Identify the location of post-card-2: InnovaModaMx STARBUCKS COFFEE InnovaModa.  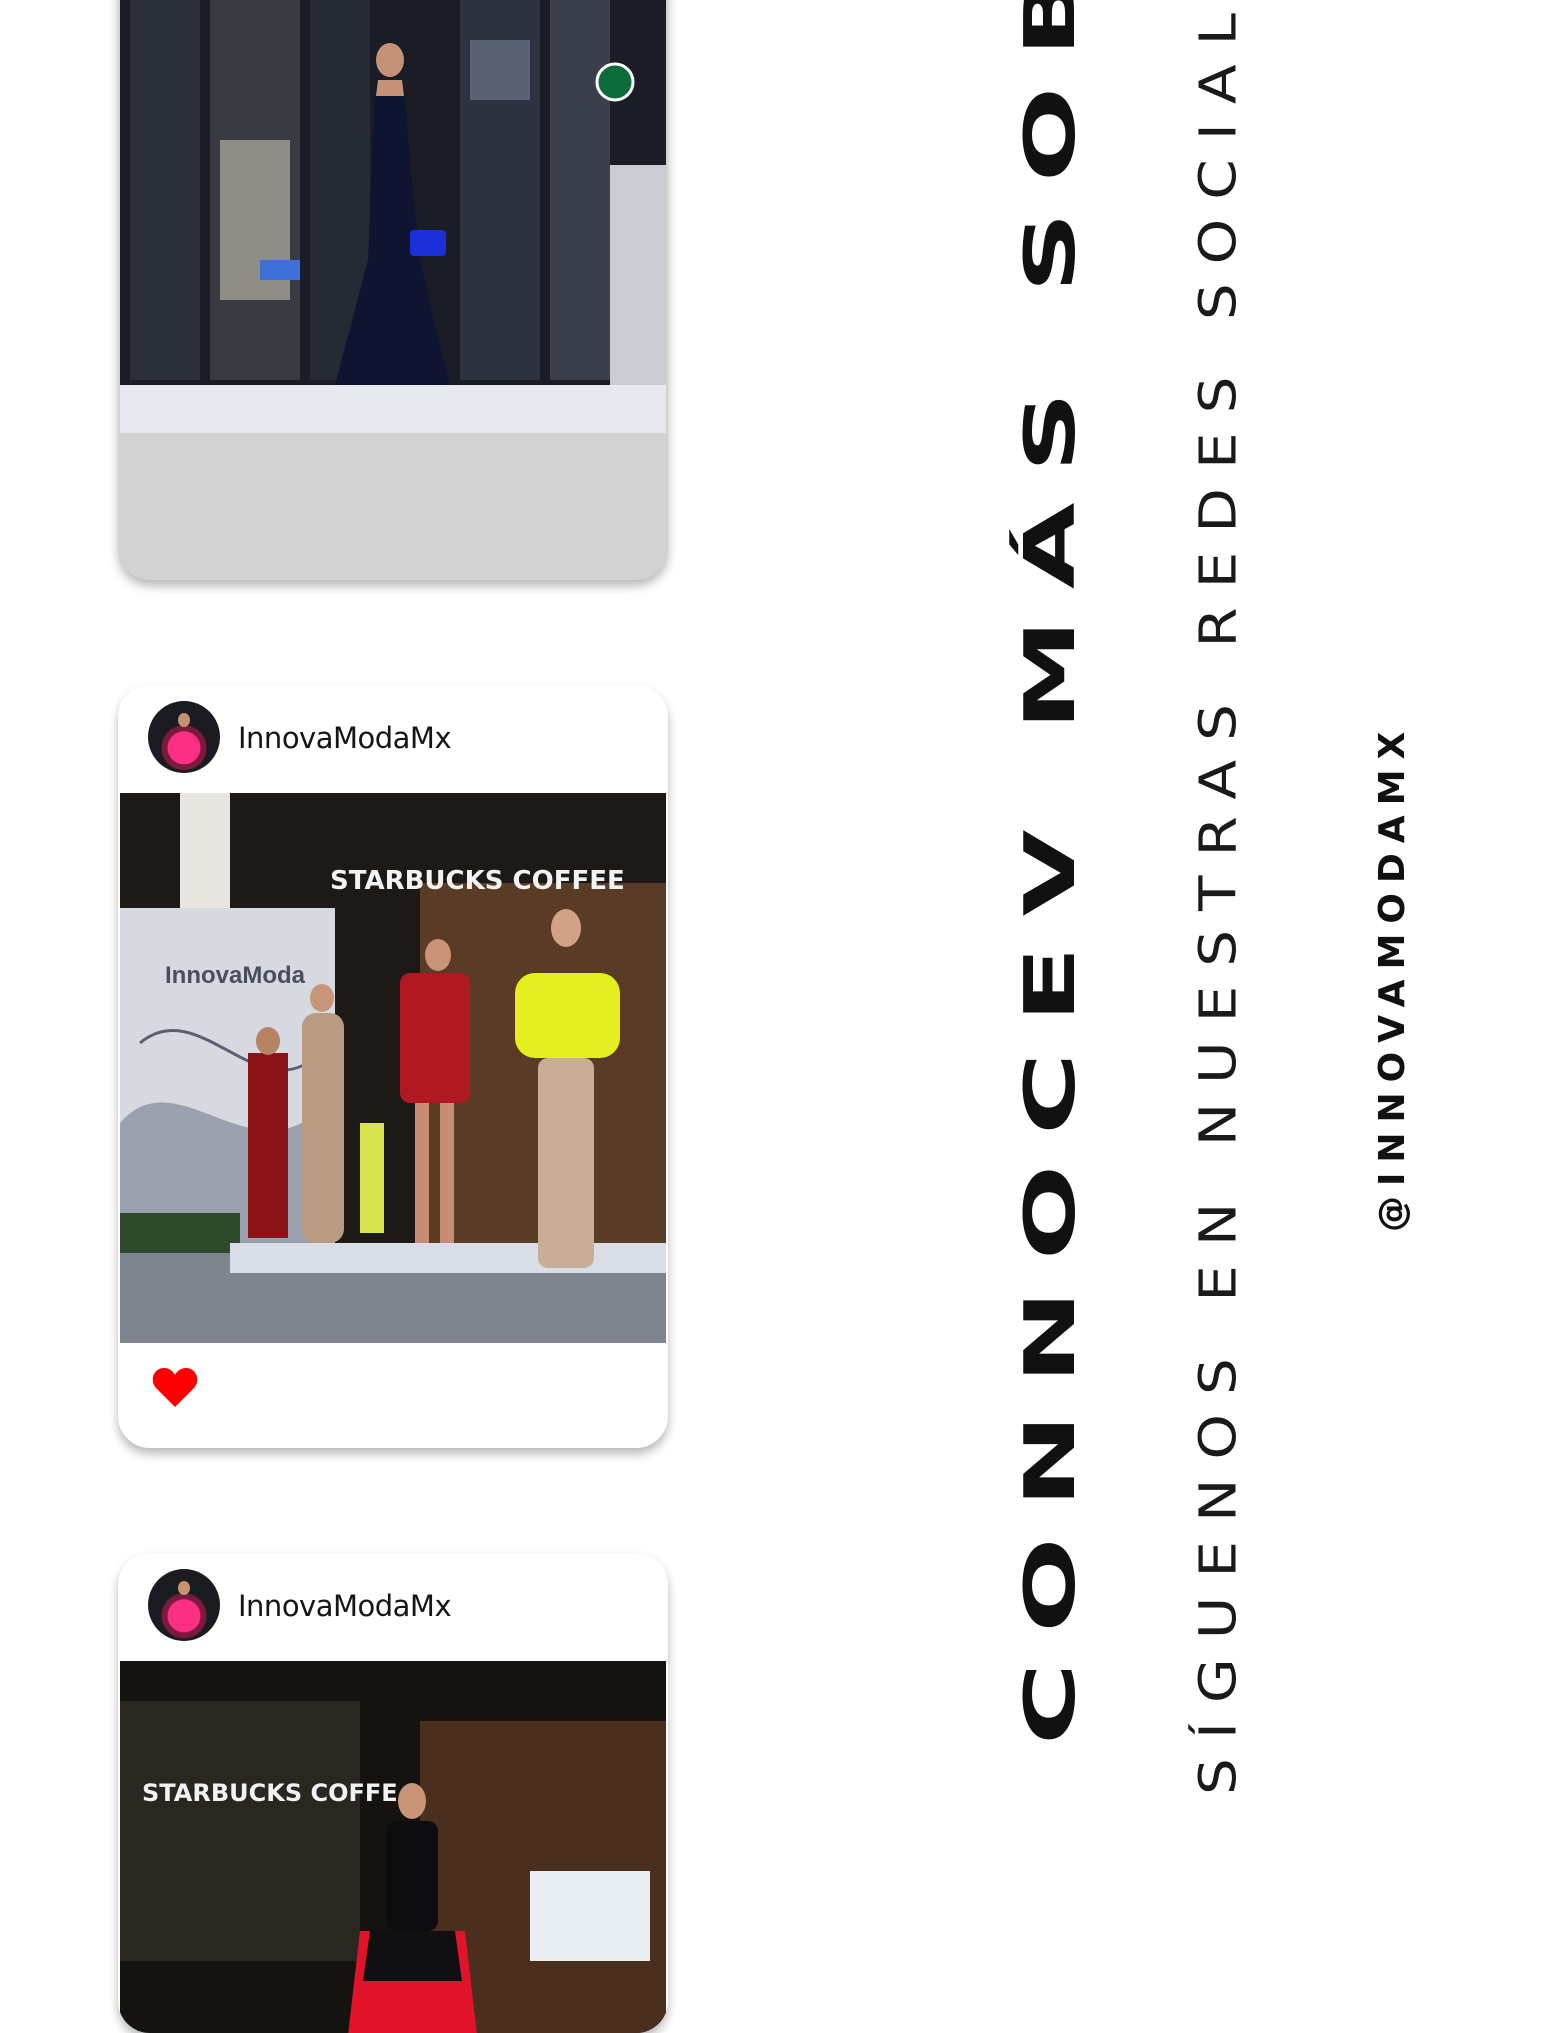
(393, 1066).